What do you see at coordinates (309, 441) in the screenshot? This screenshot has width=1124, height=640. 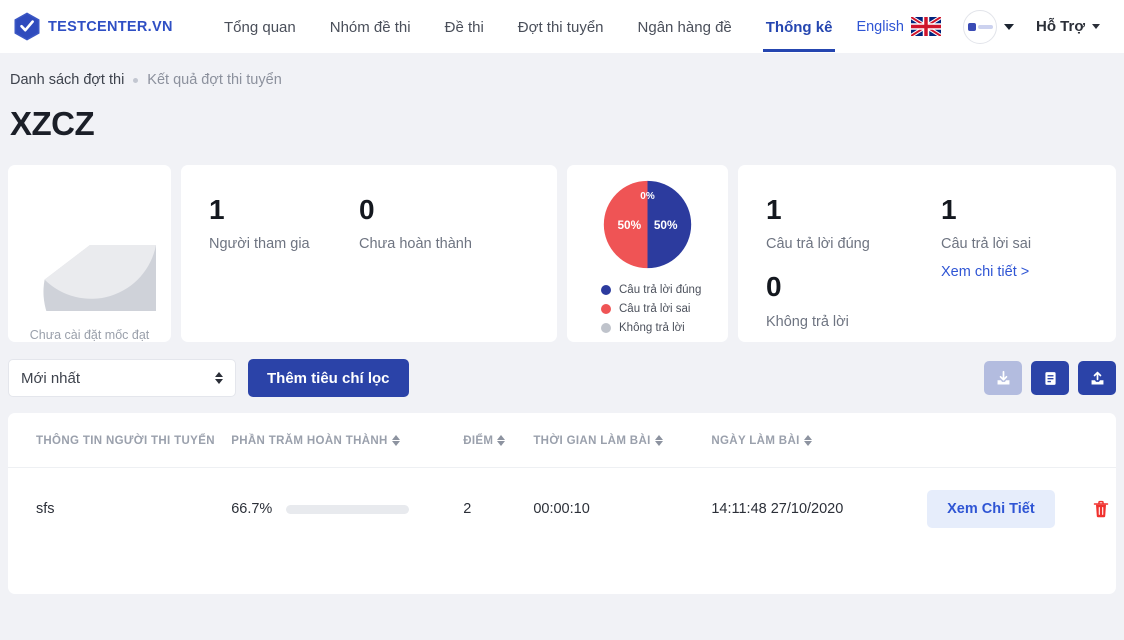 I see `column-label-percent: PHẦN TRĂM HOÀN THÀNH` at bounding box center [309, 441].